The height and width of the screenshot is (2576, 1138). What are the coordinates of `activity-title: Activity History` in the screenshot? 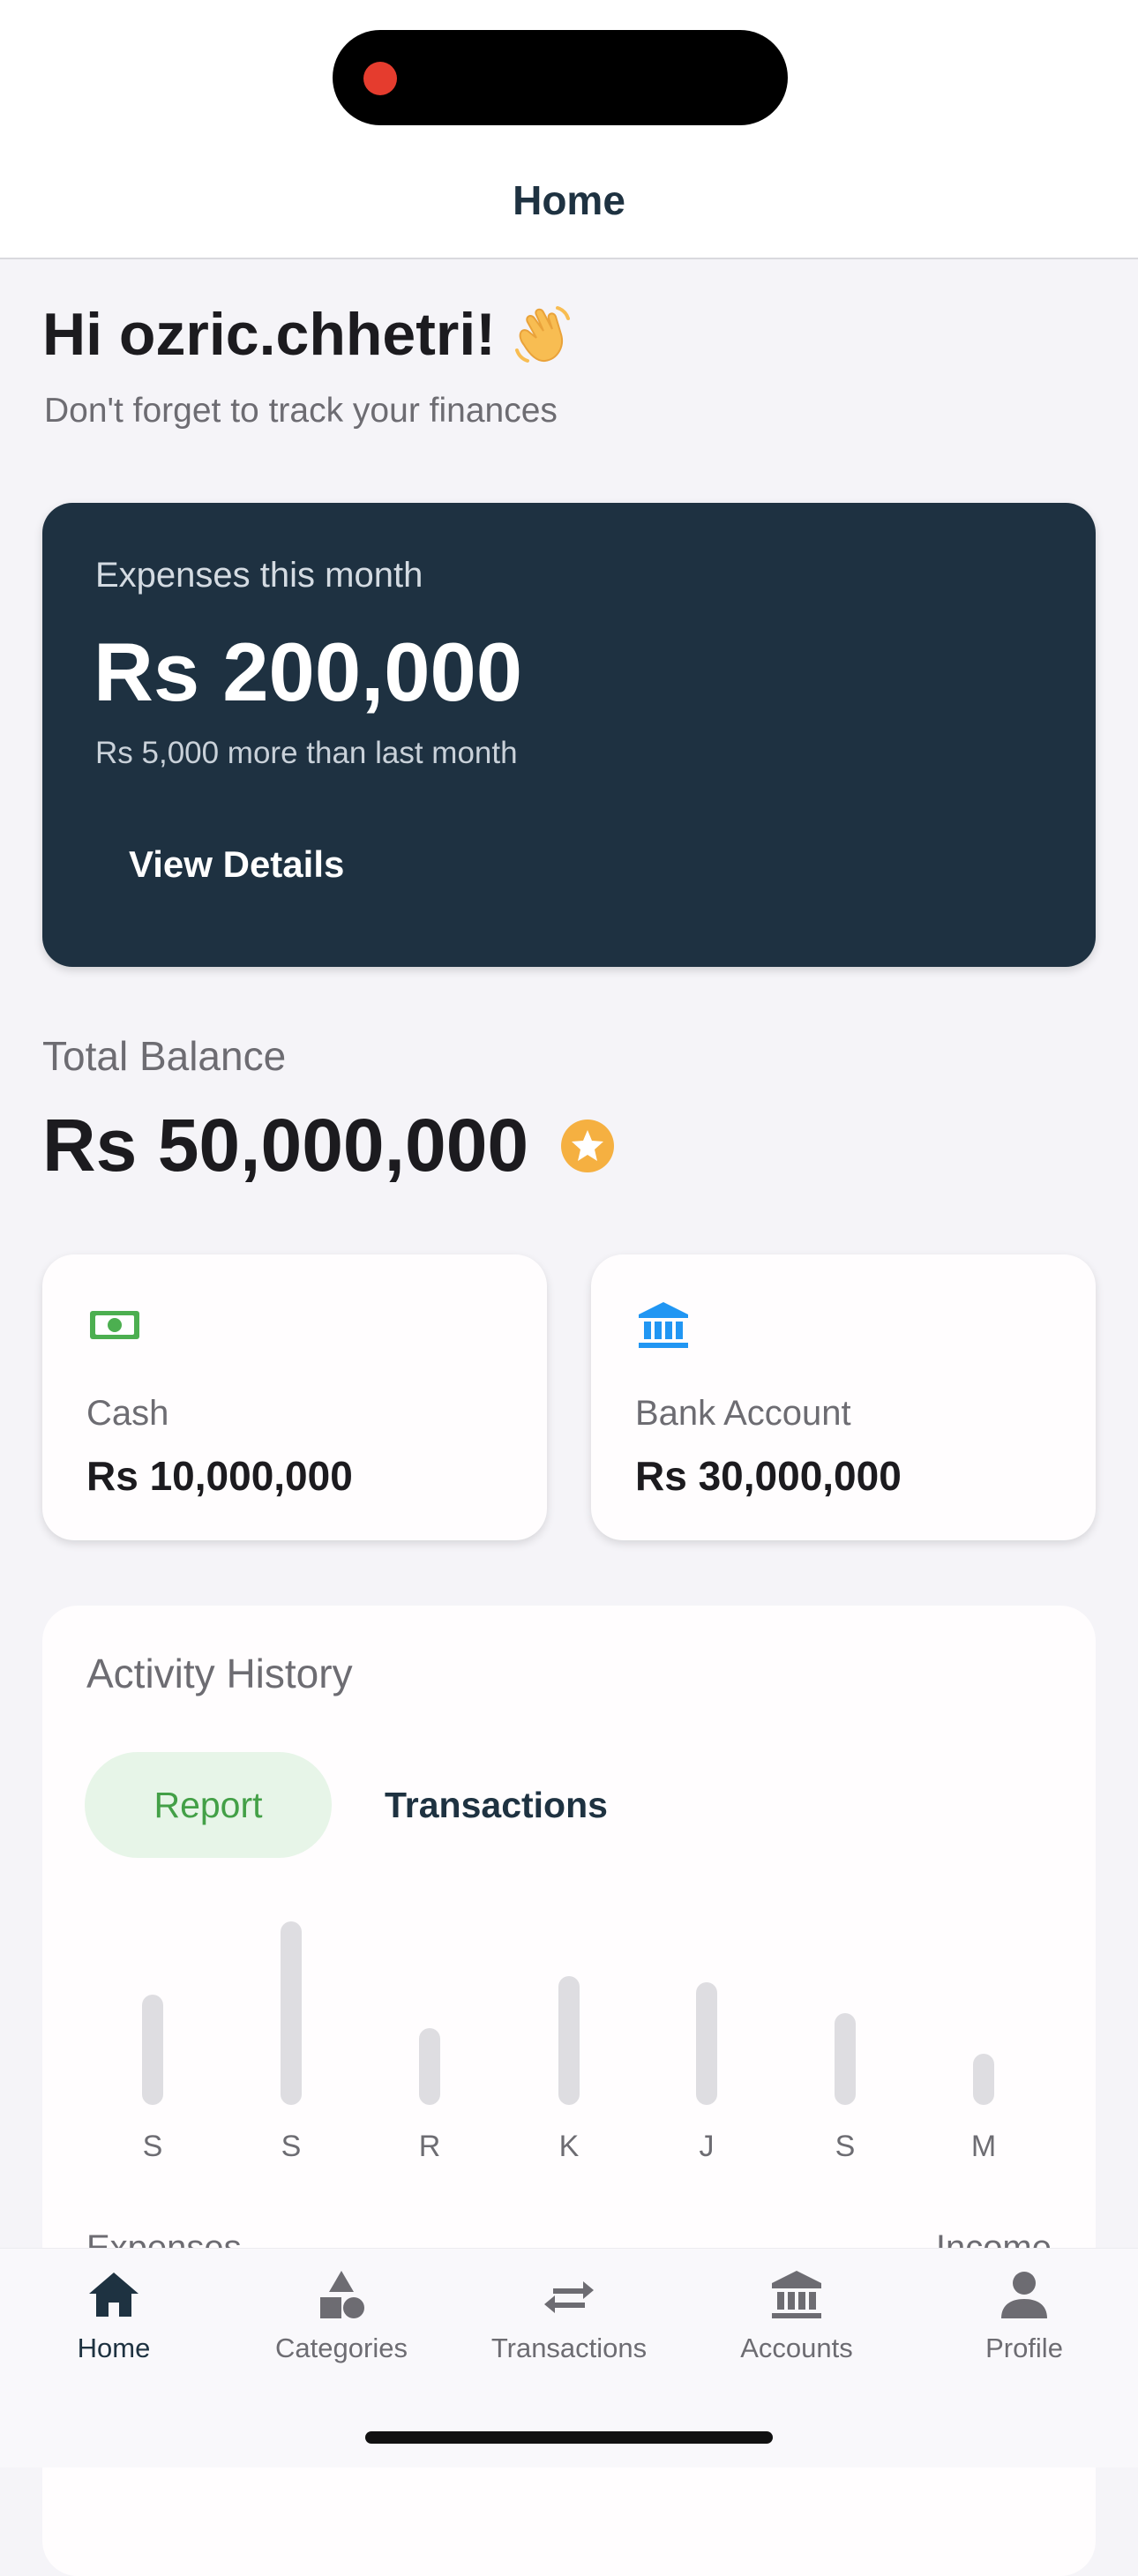 It's located at (219, 1674).